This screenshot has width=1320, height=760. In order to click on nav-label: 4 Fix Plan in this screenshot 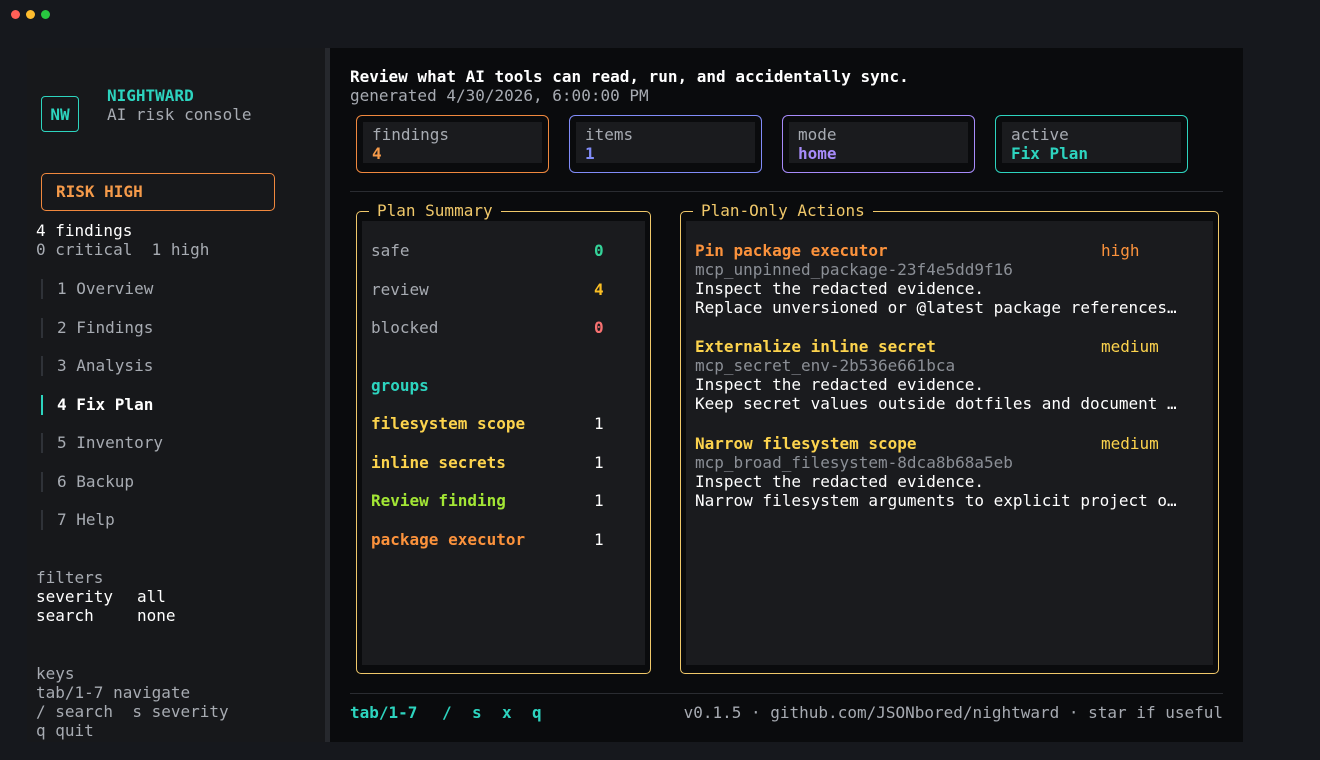, I will do `click(105, 404)`.